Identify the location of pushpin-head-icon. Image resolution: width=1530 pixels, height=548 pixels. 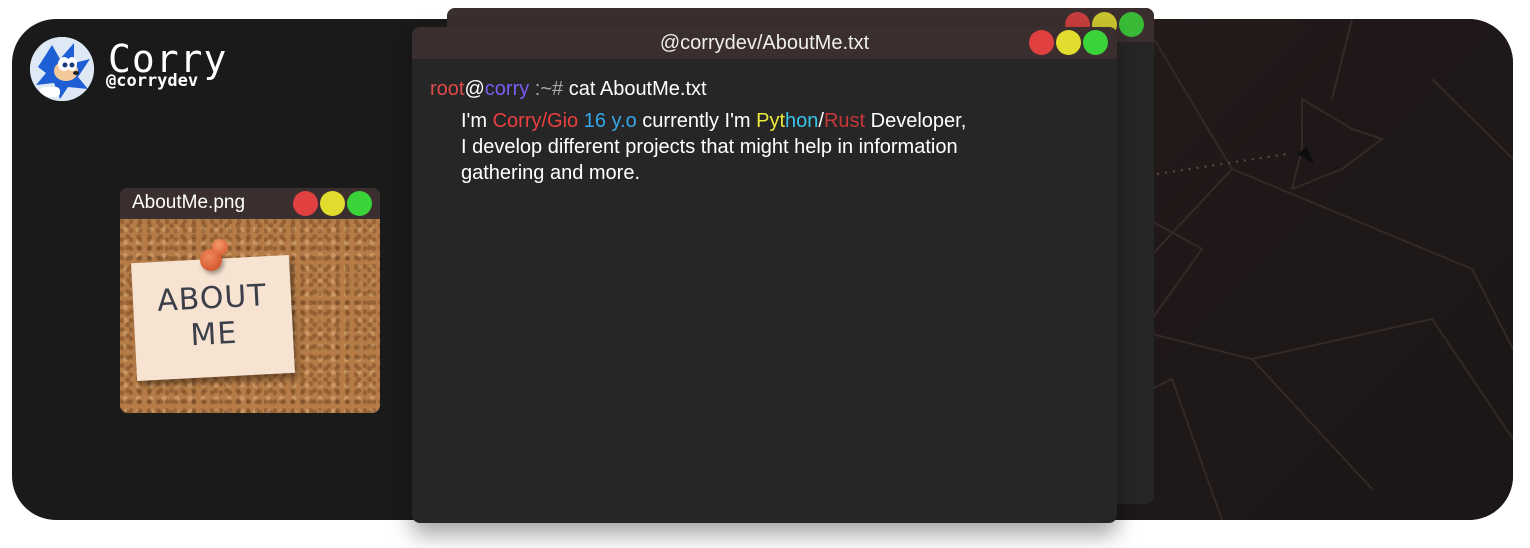
(220, 247).